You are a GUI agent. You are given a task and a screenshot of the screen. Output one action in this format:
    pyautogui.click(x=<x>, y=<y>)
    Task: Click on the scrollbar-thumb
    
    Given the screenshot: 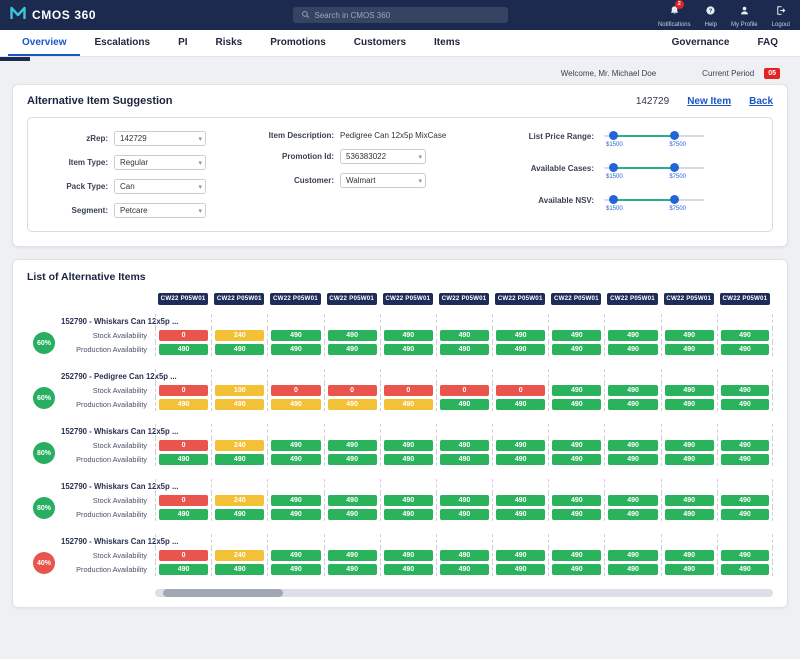 What is the action you would take?
    pyautogui.click(x=223, y=593)
    